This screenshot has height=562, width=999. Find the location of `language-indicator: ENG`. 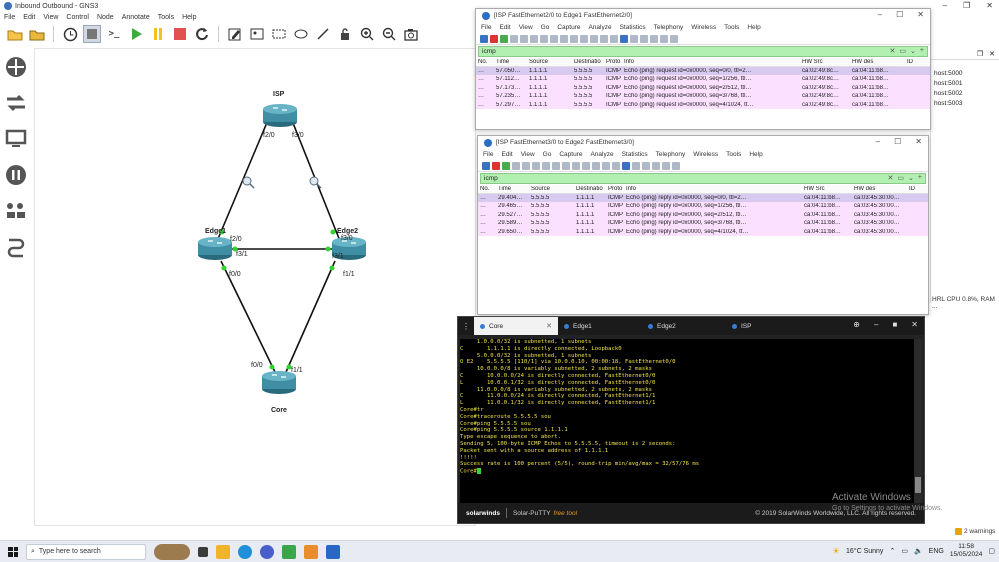

language-indicator: ENG is located at coordinates (936, 551).